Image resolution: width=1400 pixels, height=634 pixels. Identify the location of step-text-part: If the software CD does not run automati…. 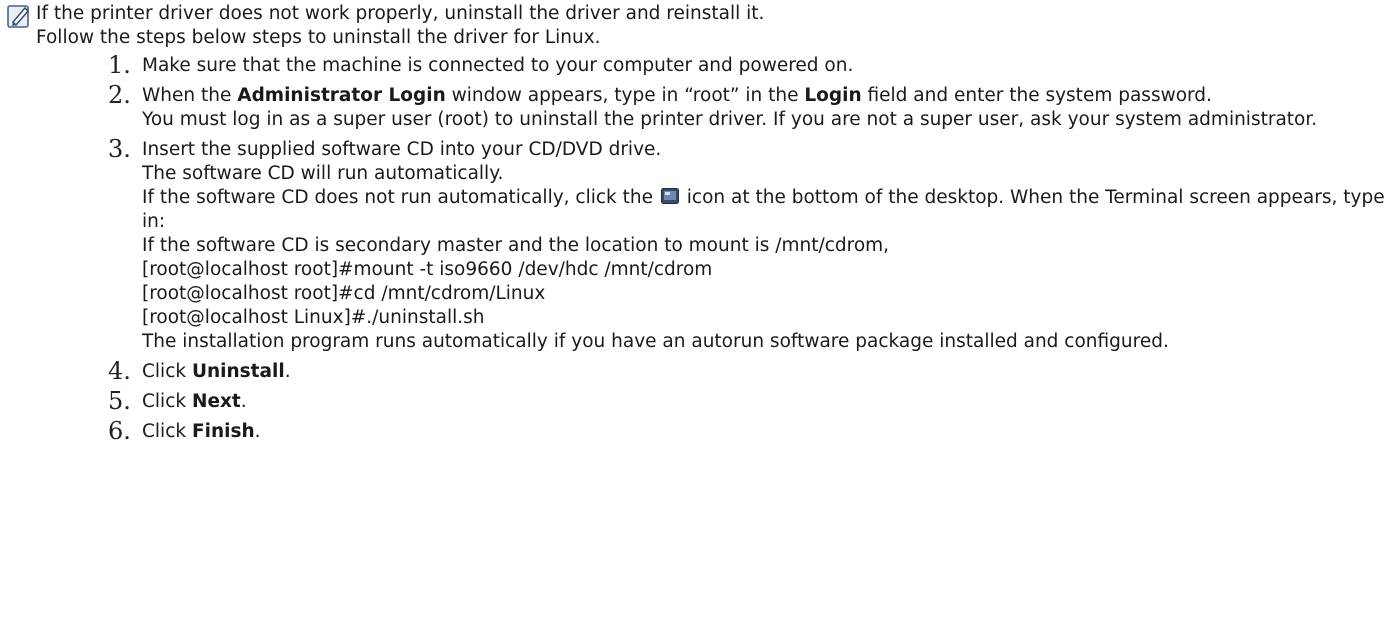
(400, 197).